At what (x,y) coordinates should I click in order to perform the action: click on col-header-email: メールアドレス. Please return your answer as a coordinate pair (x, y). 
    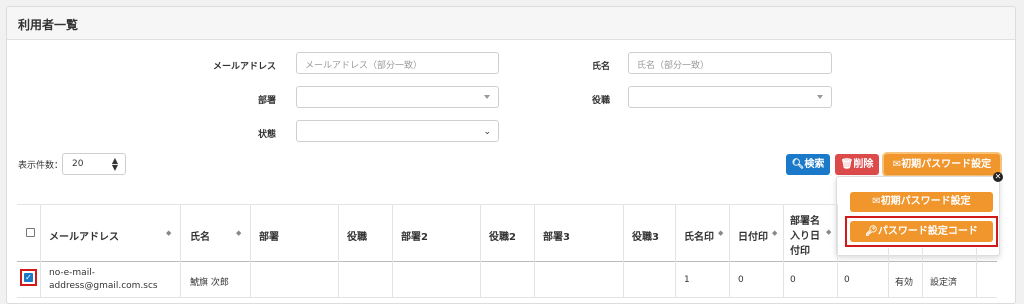
    Looking at the image, I should click on (84, 235).